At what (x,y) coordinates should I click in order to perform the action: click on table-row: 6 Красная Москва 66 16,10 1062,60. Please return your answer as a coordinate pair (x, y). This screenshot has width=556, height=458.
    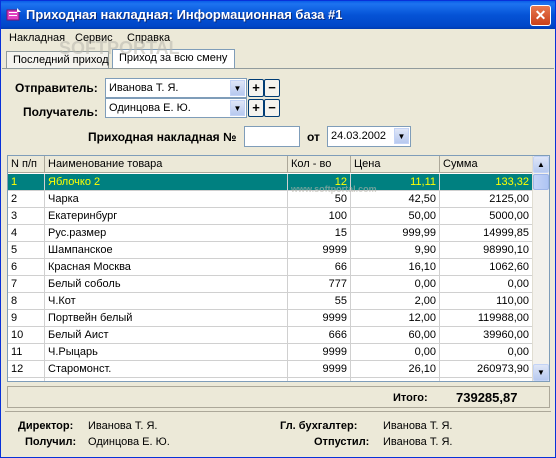
    Looking at the image, I should click on (270, 267).